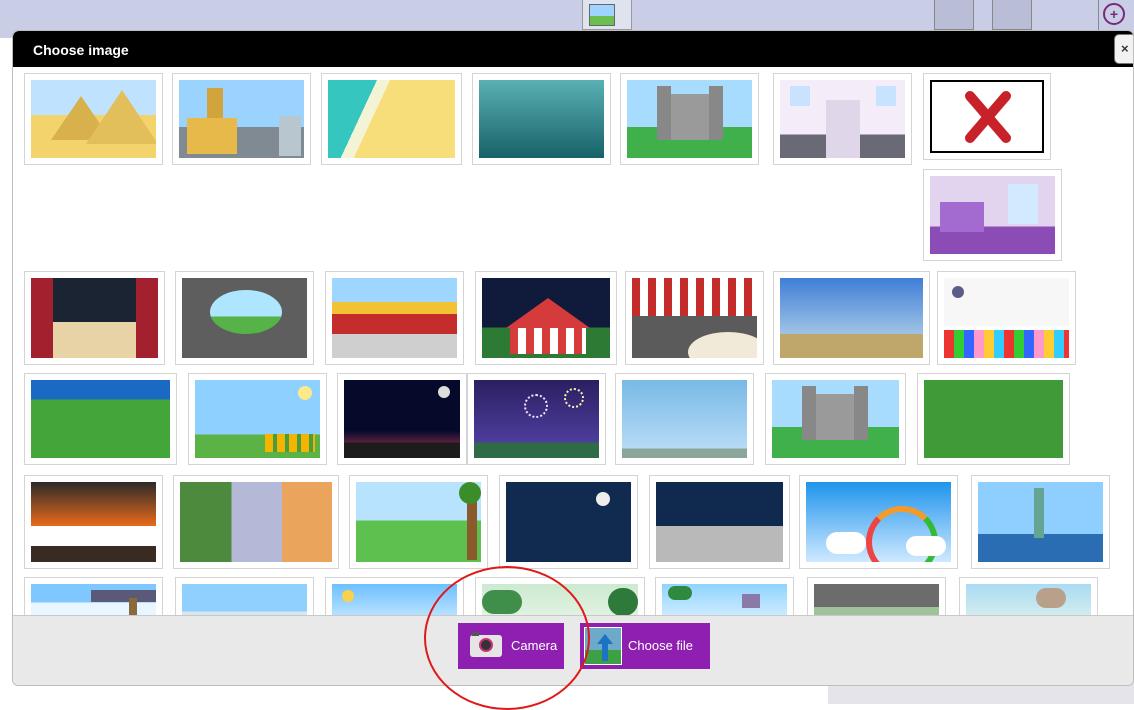 Image resolution: width=1134 pixels, height=710 pixels. I want to click on dialog-footer: Camera Choose file, so click(573, 650).